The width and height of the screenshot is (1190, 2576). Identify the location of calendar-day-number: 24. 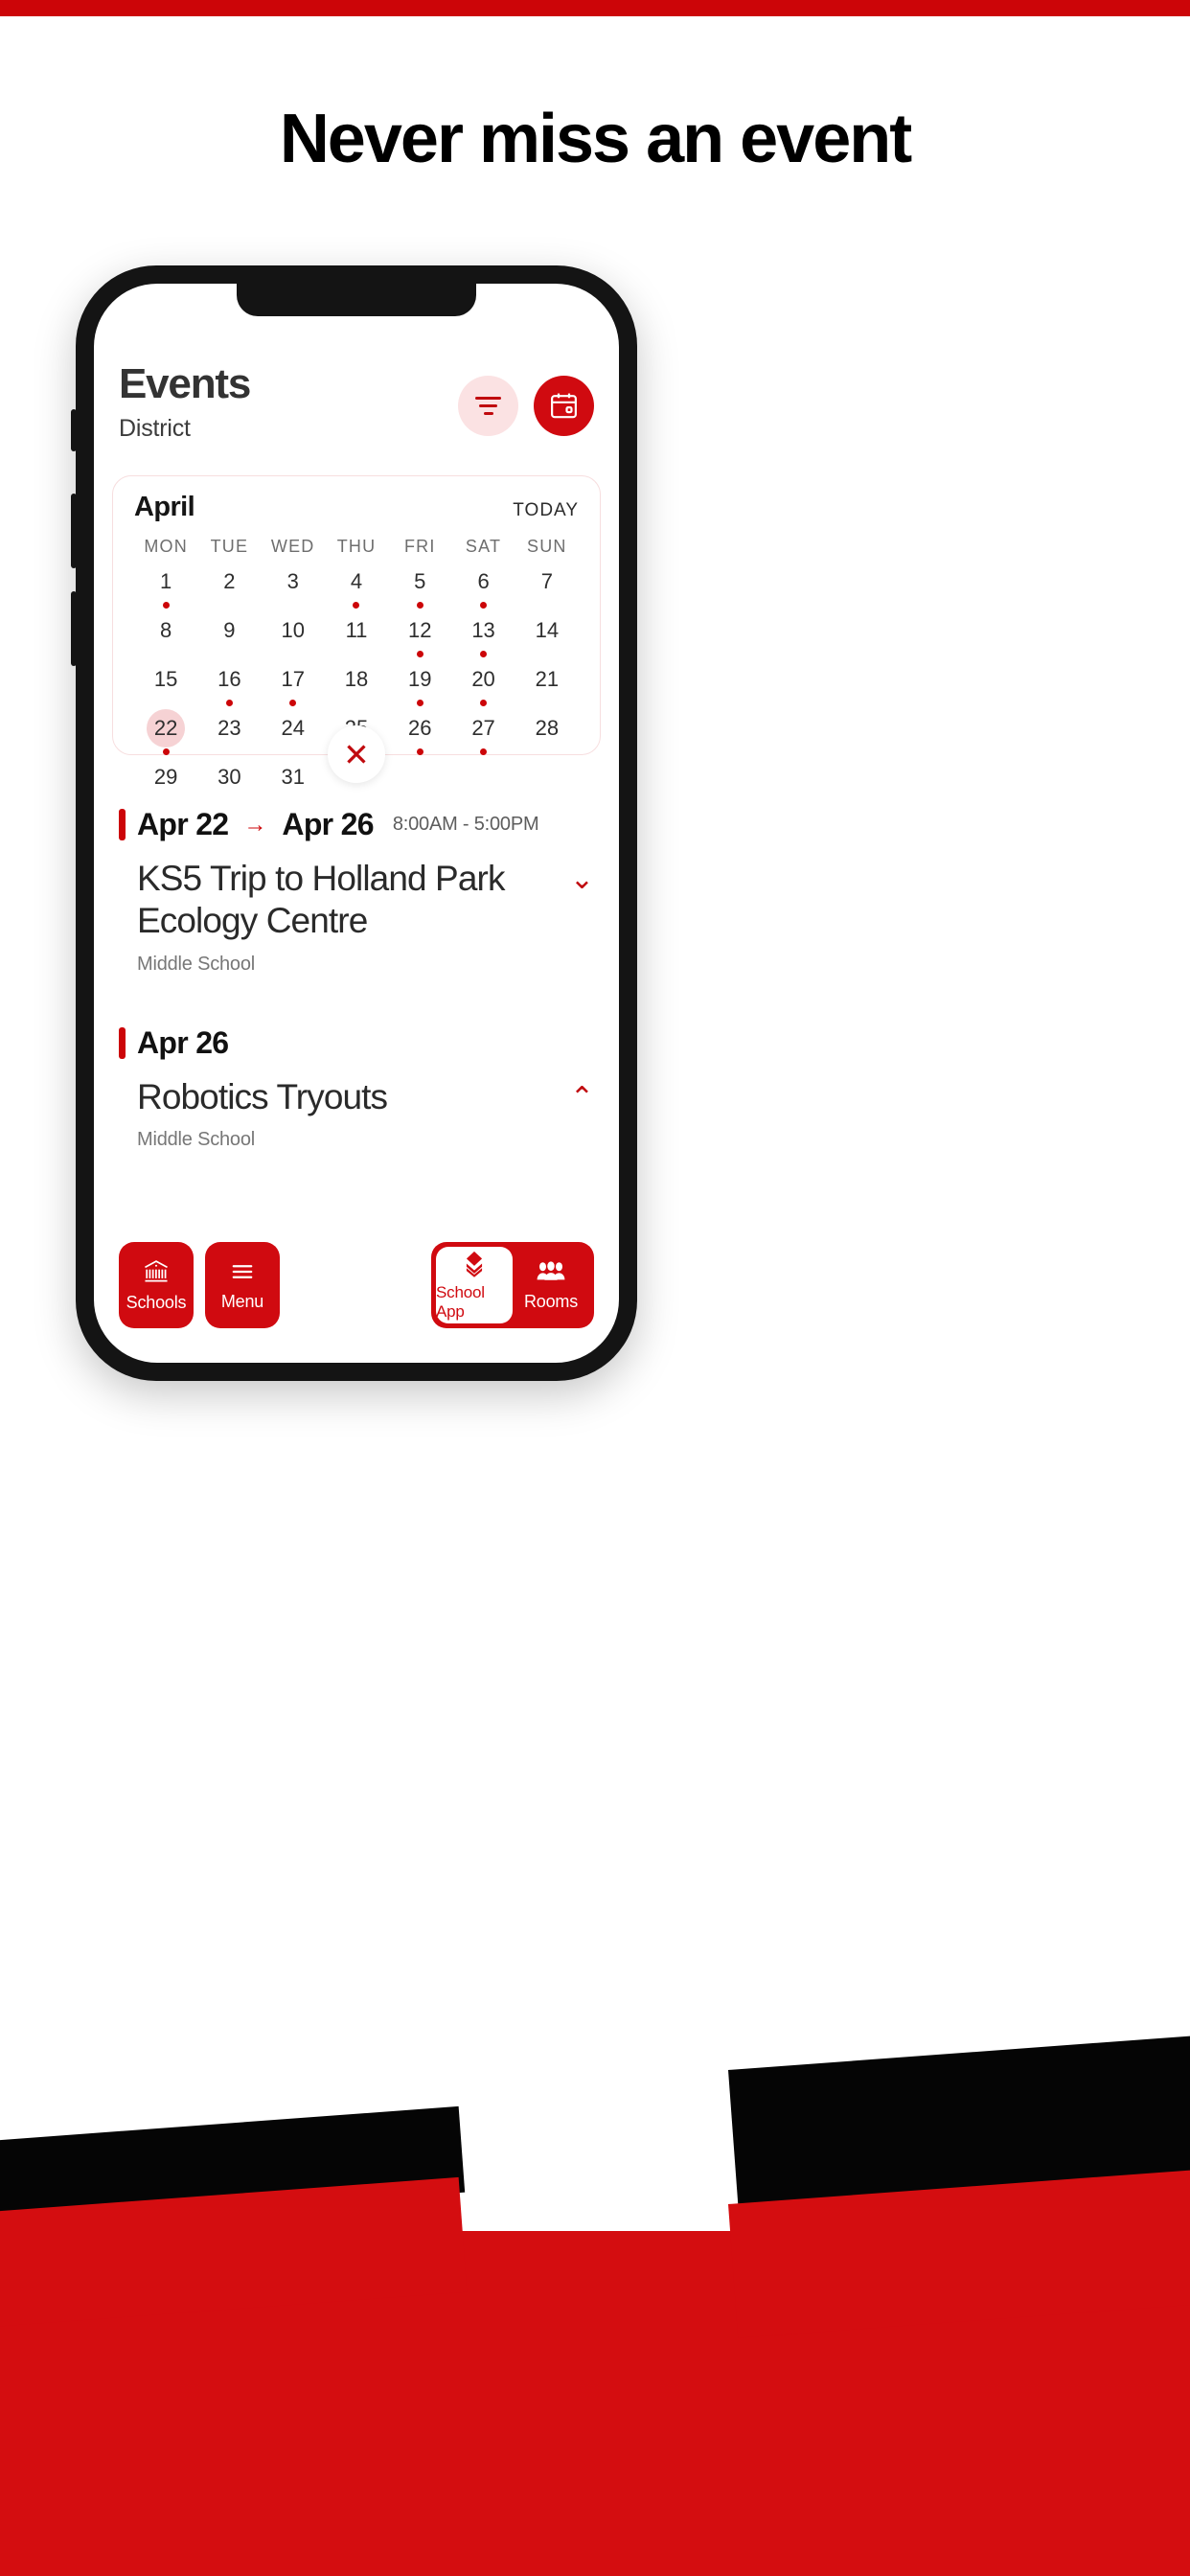
(293, 728).